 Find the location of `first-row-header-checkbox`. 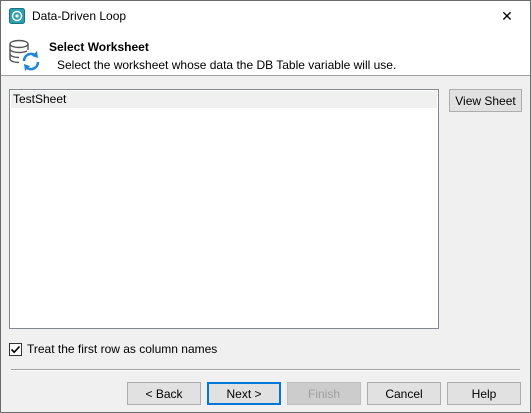

first-row-header-checkbox is located at coordinates (15, 349).